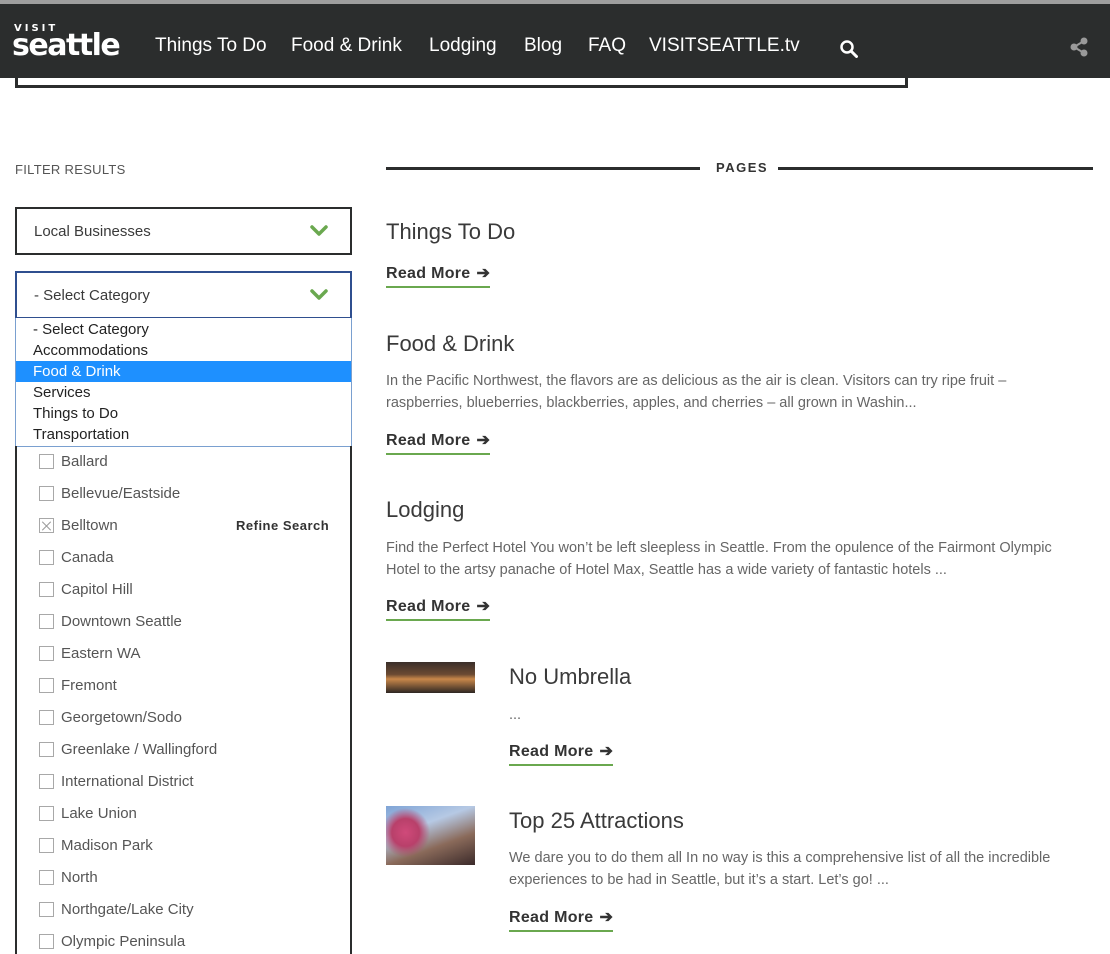 The width and height of the screenshot is (1110, 954). I want to click on result-title: Food & Drink, so click(450, 344).